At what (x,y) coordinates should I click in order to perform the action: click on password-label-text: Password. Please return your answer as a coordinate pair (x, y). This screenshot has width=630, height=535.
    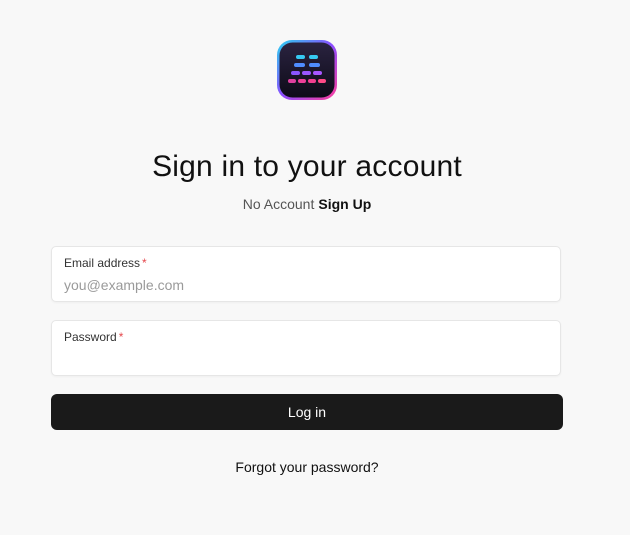
    Looking at the image, I should click on (90, 337).